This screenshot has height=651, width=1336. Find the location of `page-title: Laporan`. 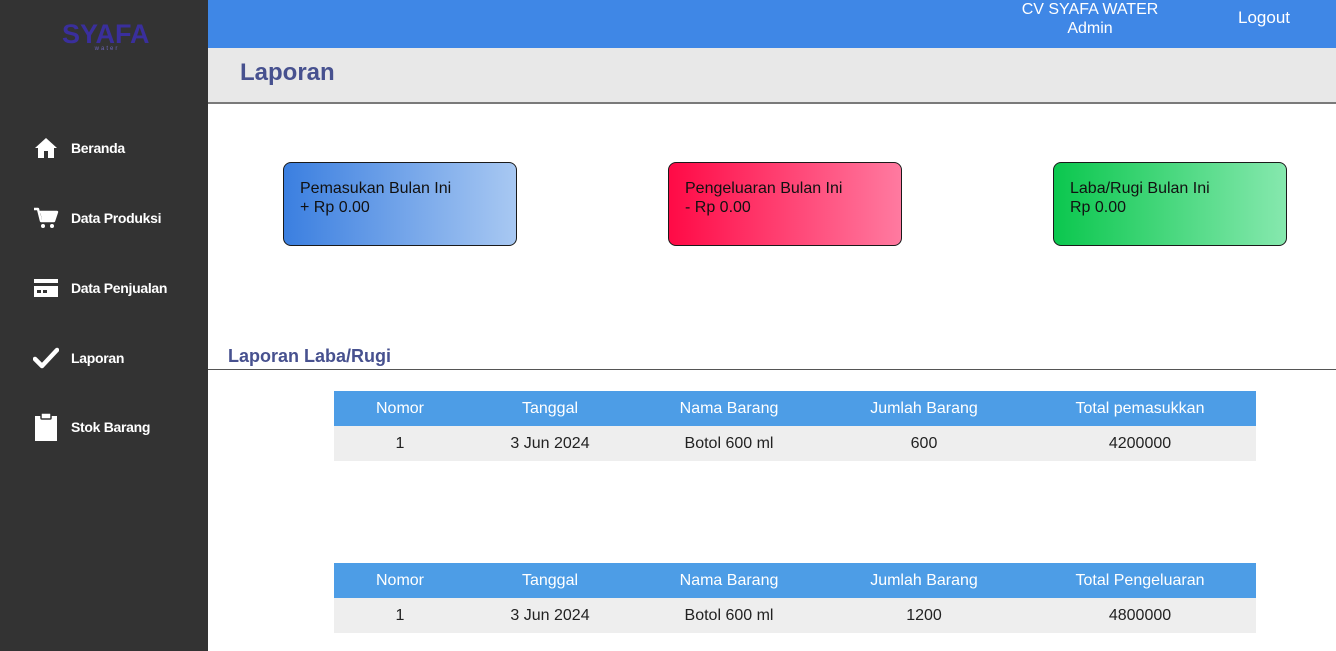

page-title: Laporan is located at coordinates (287, 72).